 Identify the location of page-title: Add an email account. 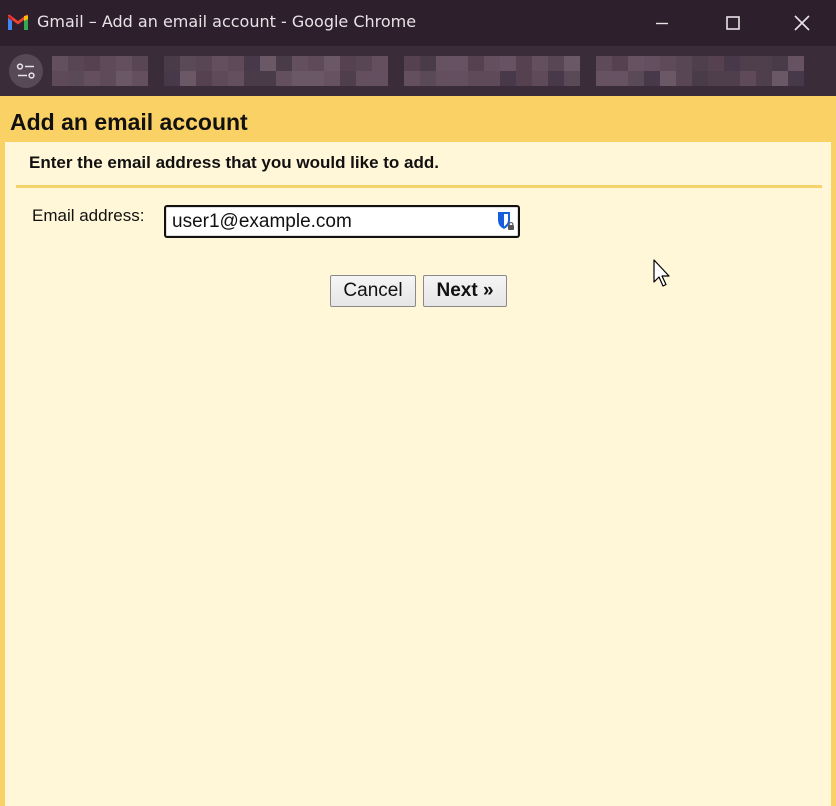
(129, 122).